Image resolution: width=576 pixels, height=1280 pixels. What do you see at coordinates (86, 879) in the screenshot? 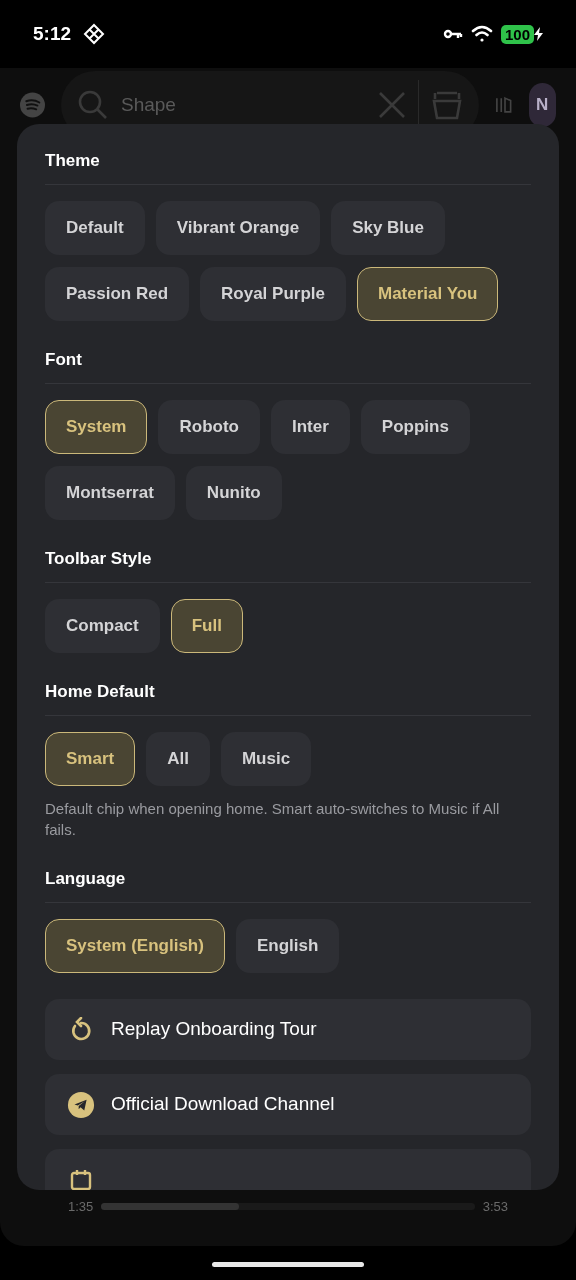
I see `section-title: Language` at bounding box center [86, 879].